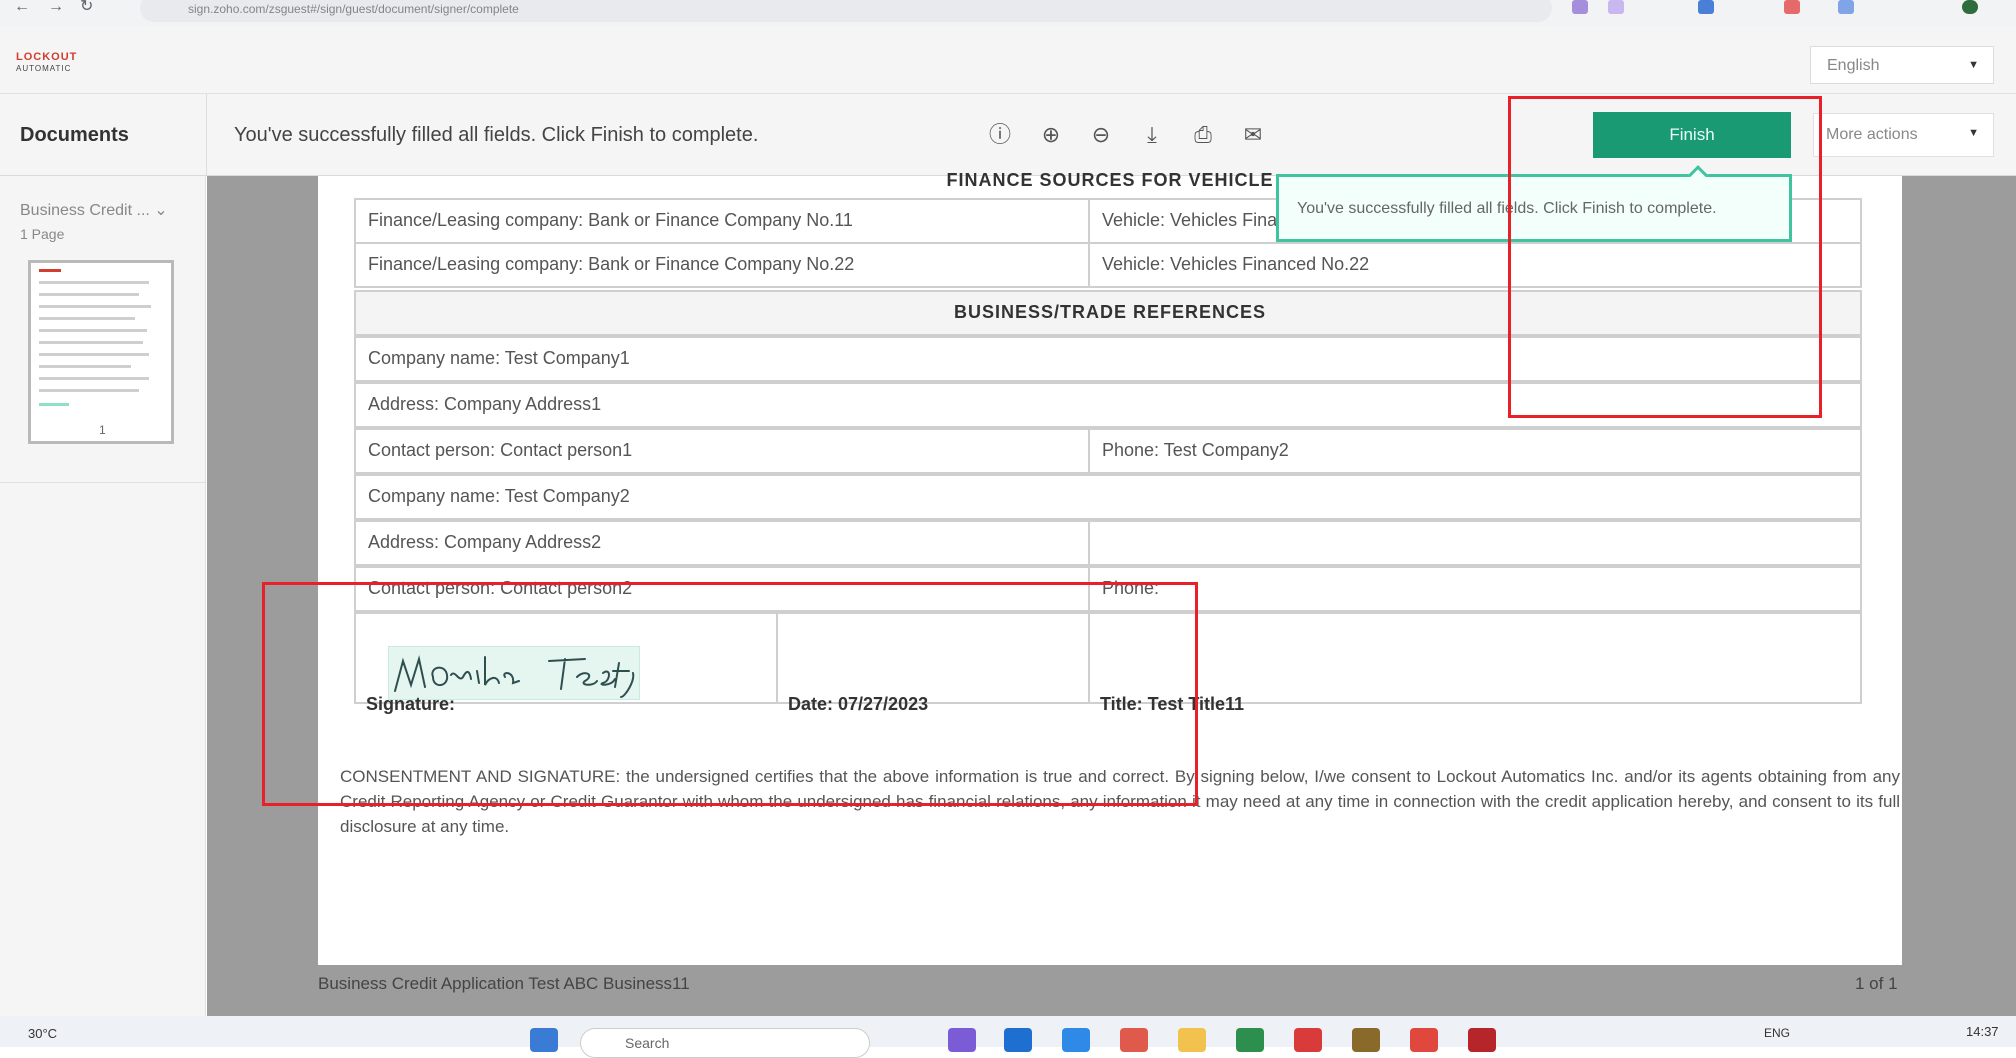 This screenshot has width=2016, height=1058. Describe the element at coordinates (1970, 7) in the screenshot. I see `profile-avatar` at that location.